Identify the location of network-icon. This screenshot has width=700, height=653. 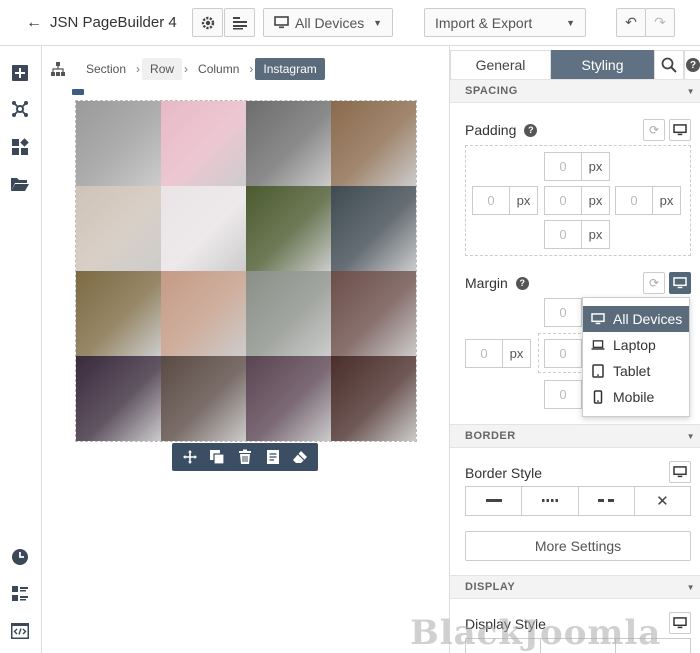
(20, 109).